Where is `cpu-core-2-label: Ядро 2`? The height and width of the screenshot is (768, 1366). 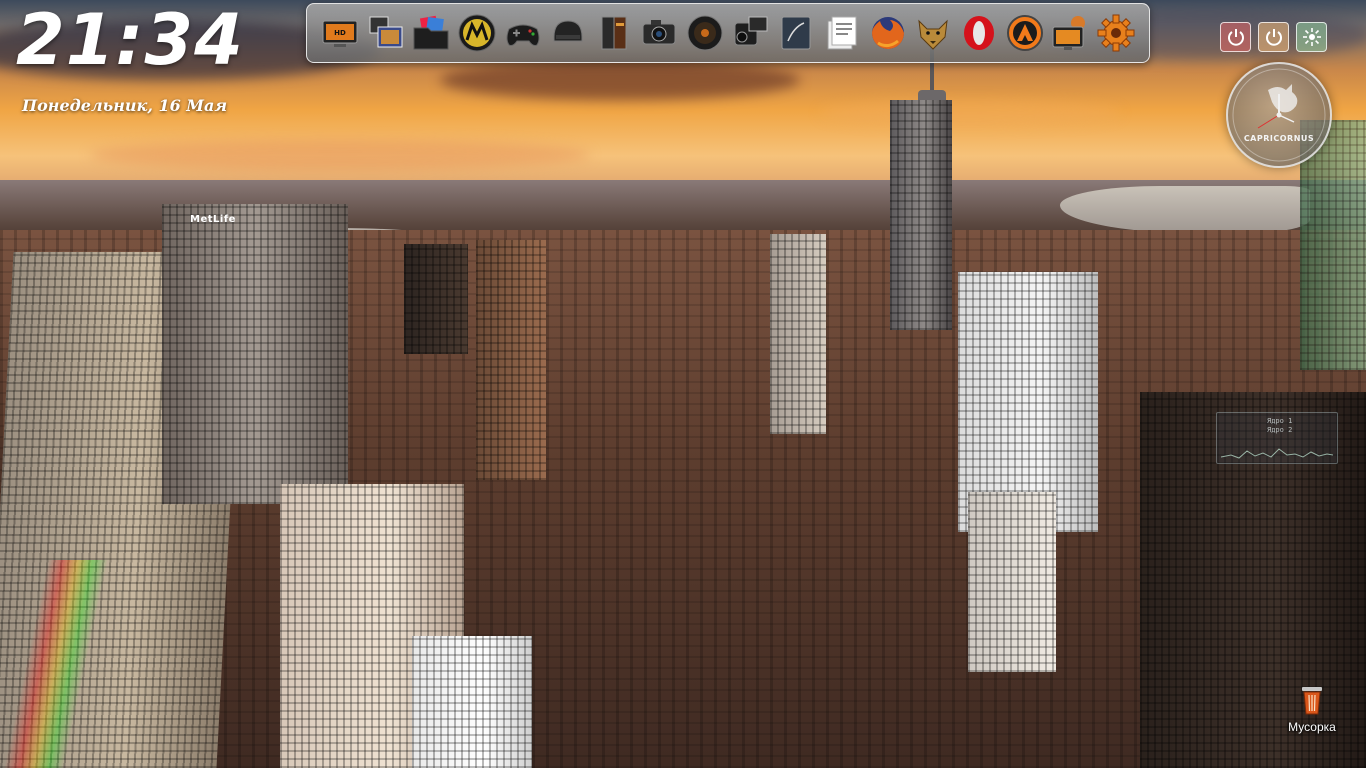
cpu-core-2-label: Ядро 2 is located at coordinates (1280, 430).